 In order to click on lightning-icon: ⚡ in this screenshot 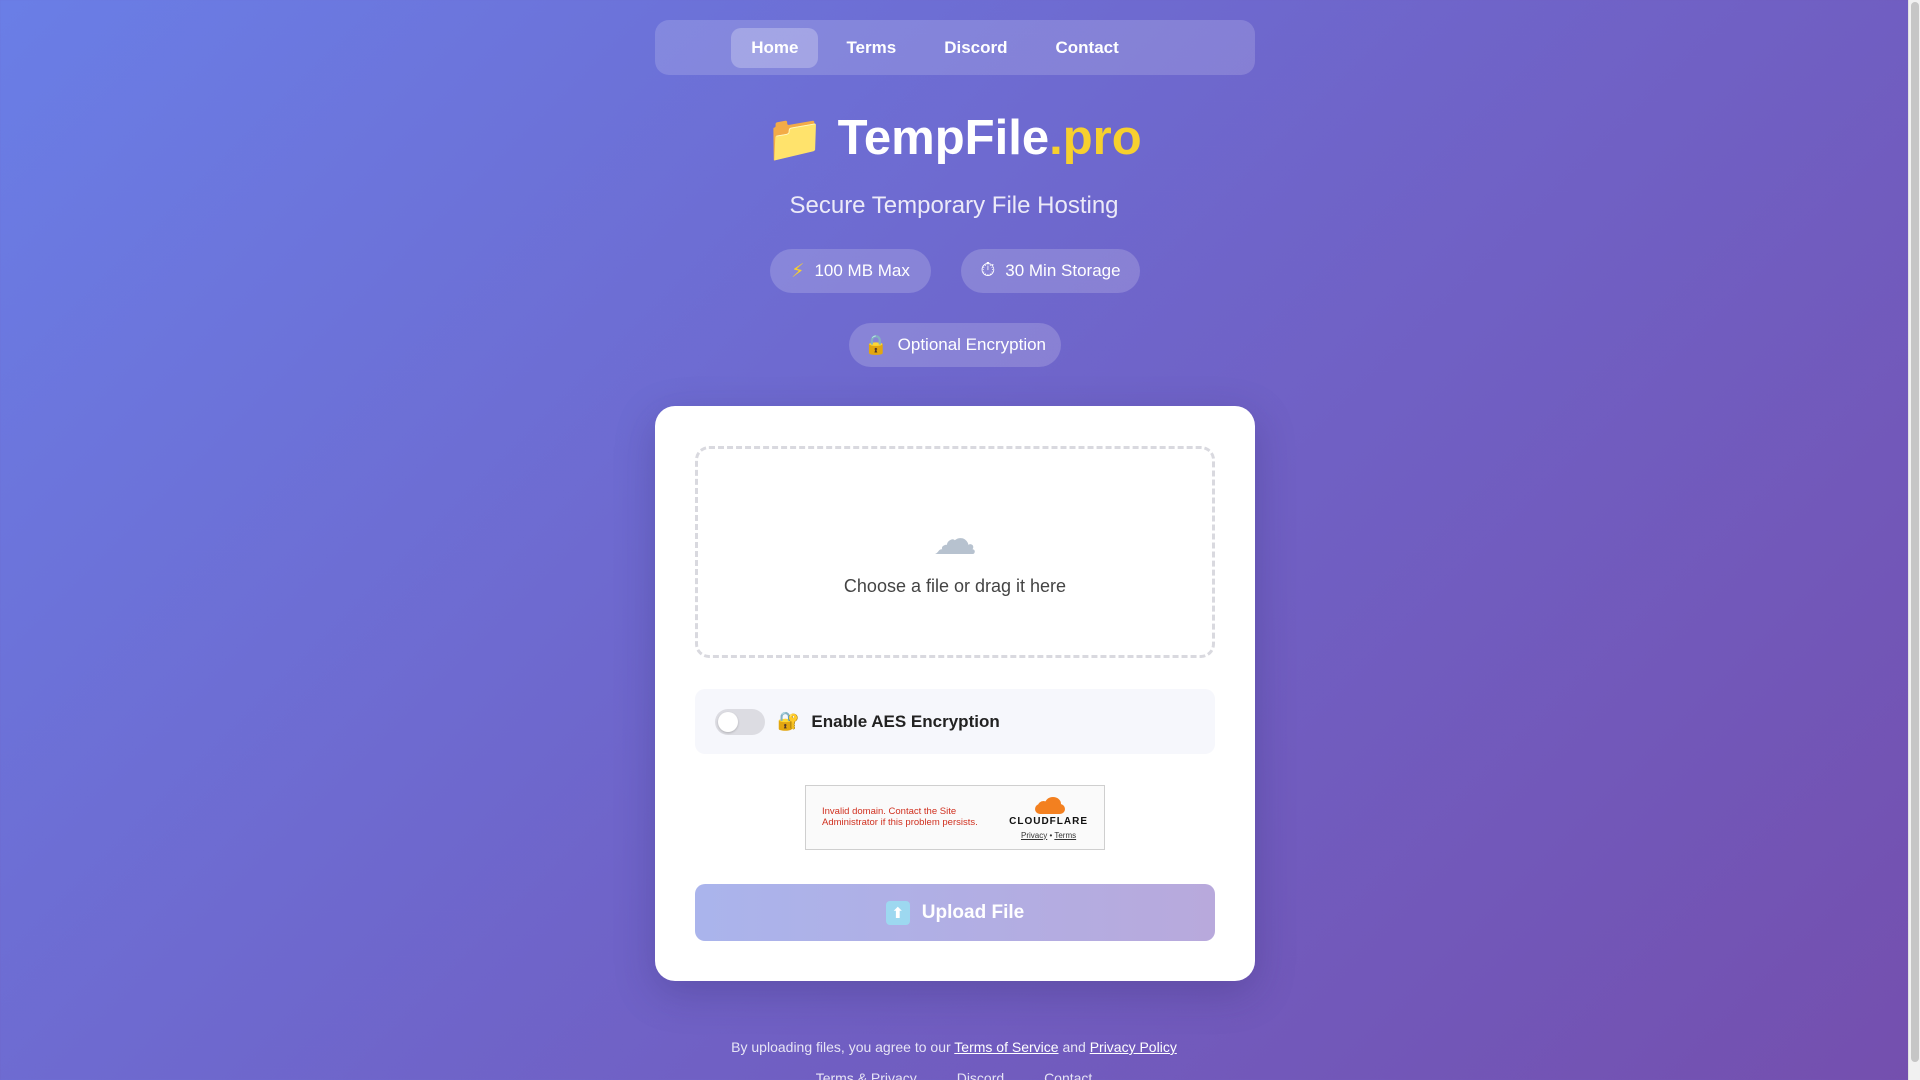, I will do `click(798, 271)`.